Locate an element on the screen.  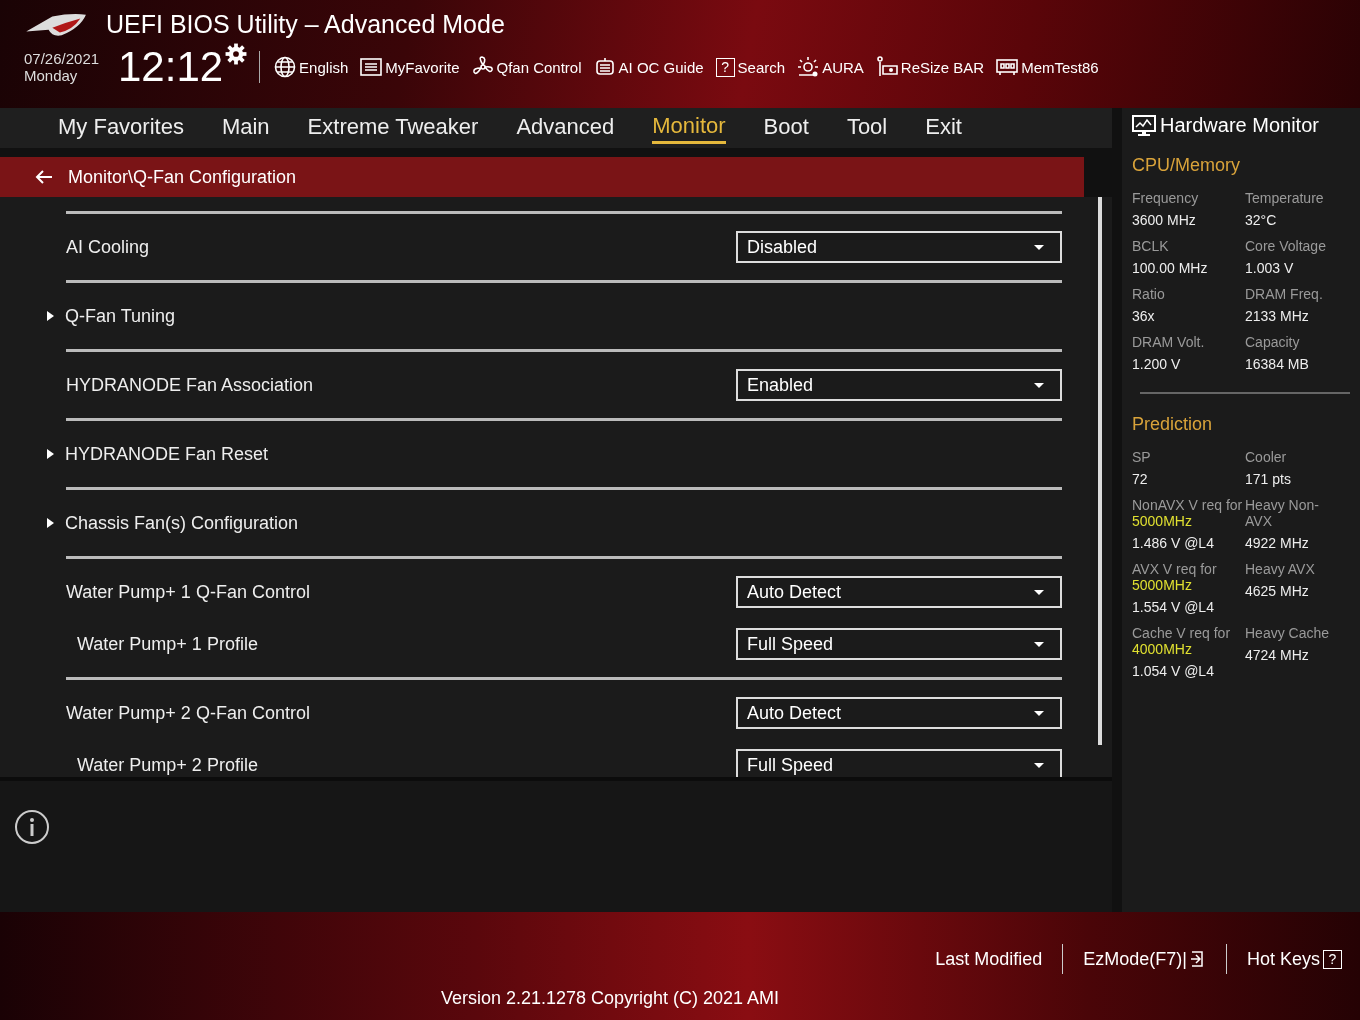
panel-title: Hardware Monitor is located at coordinates (1239, 125).